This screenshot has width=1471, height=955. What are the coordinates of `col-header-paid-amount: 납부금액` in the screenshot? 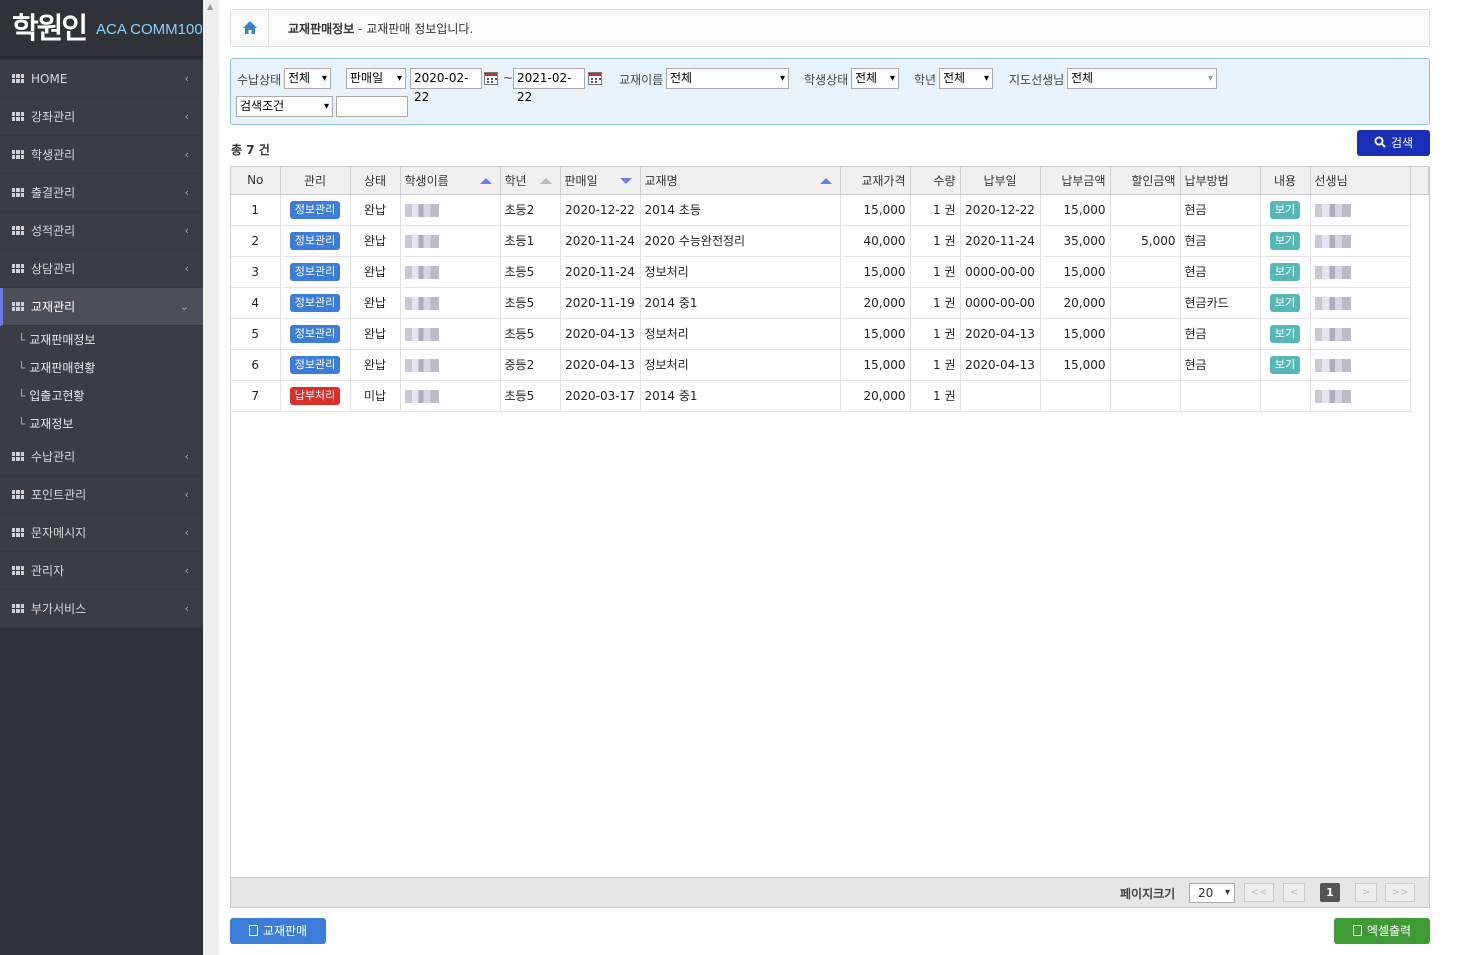 It's located at (1075, 181).